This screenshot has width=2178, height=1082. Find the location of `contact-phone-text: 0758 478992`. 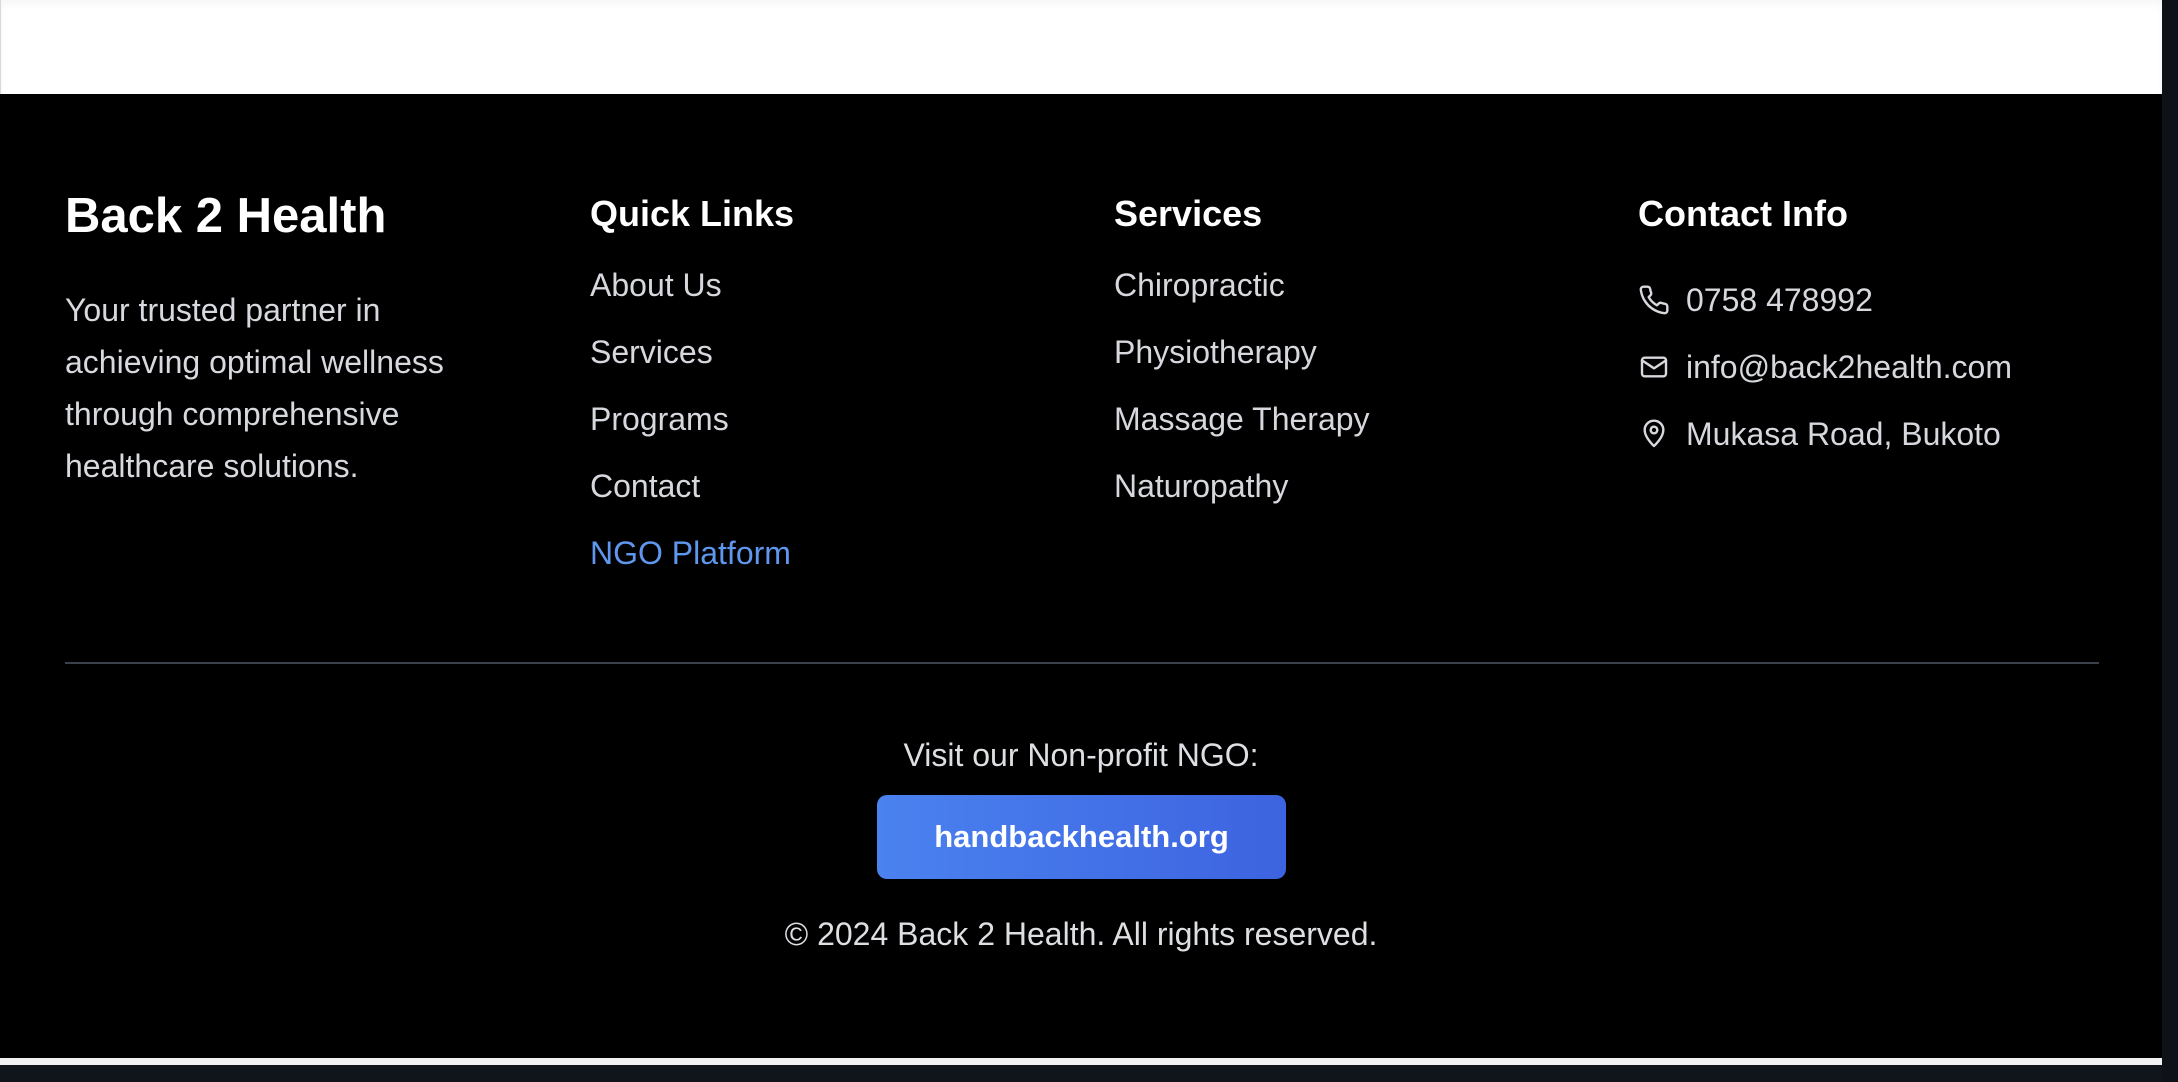

contact-phone-text: 0758 478992 is located at coordinates (1779, 299).